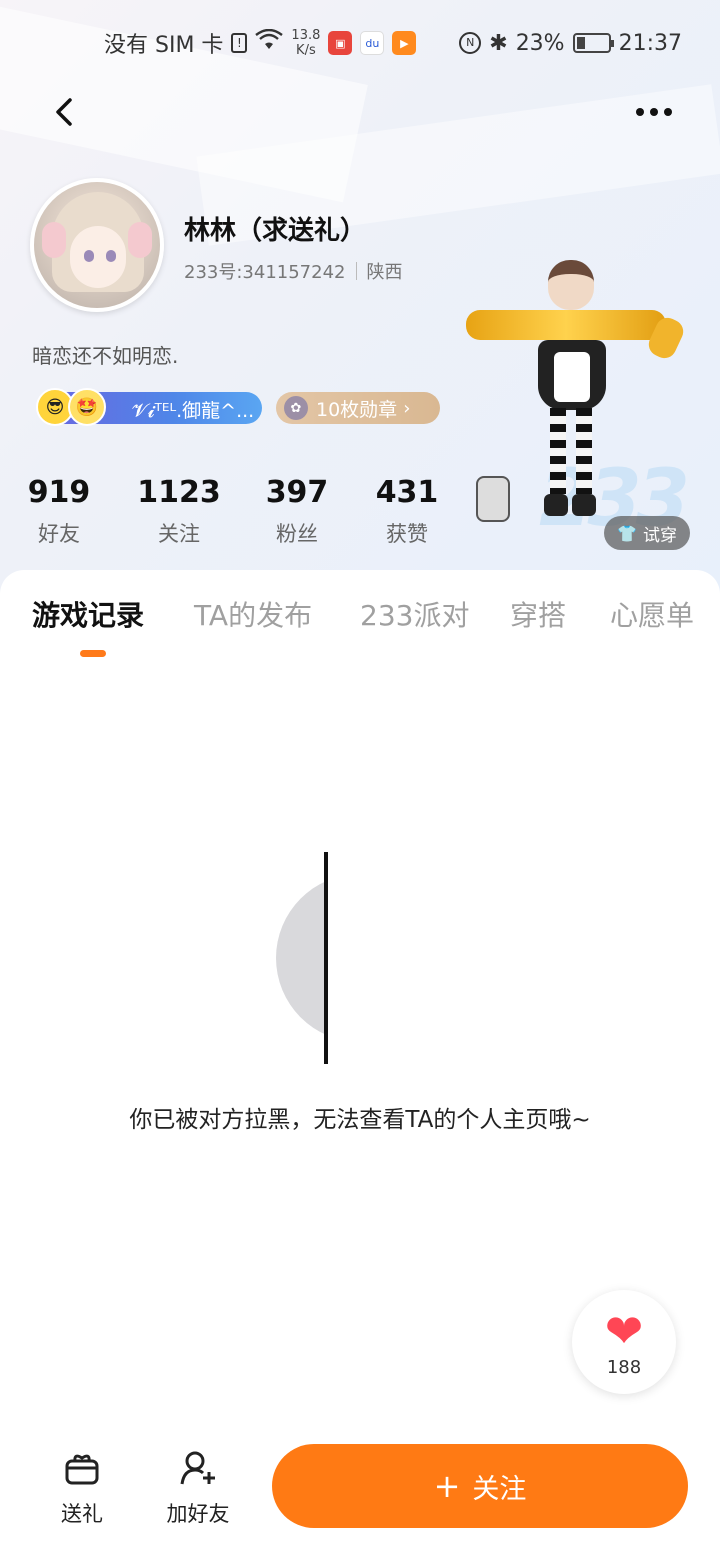 Image resolution: width=720 pixels, height=1560 pixels. I want to click on tab-posts: TA的发布, so click(253, 614).